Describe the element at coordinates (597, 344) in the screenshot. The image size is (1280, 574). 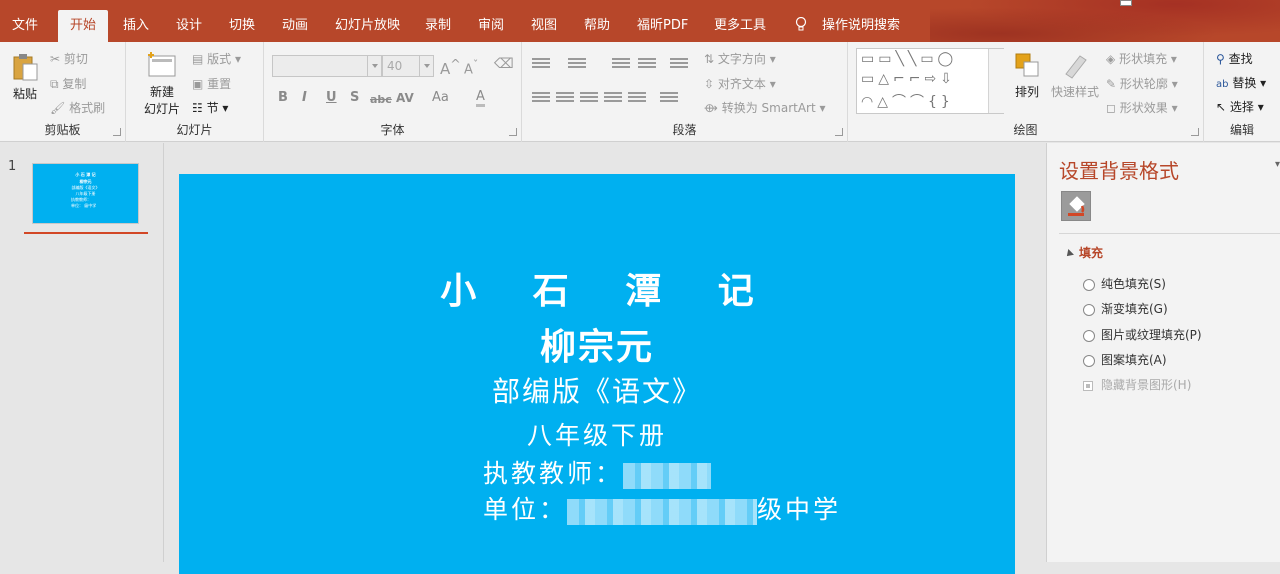
I see `slide-author: 柳宗元` at that location.